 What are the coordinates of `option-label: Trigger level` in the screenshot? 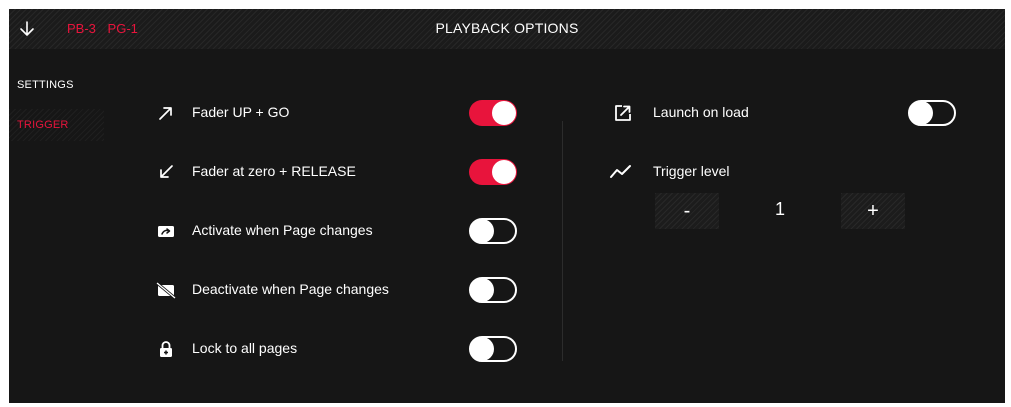 It's located at (691, 171).